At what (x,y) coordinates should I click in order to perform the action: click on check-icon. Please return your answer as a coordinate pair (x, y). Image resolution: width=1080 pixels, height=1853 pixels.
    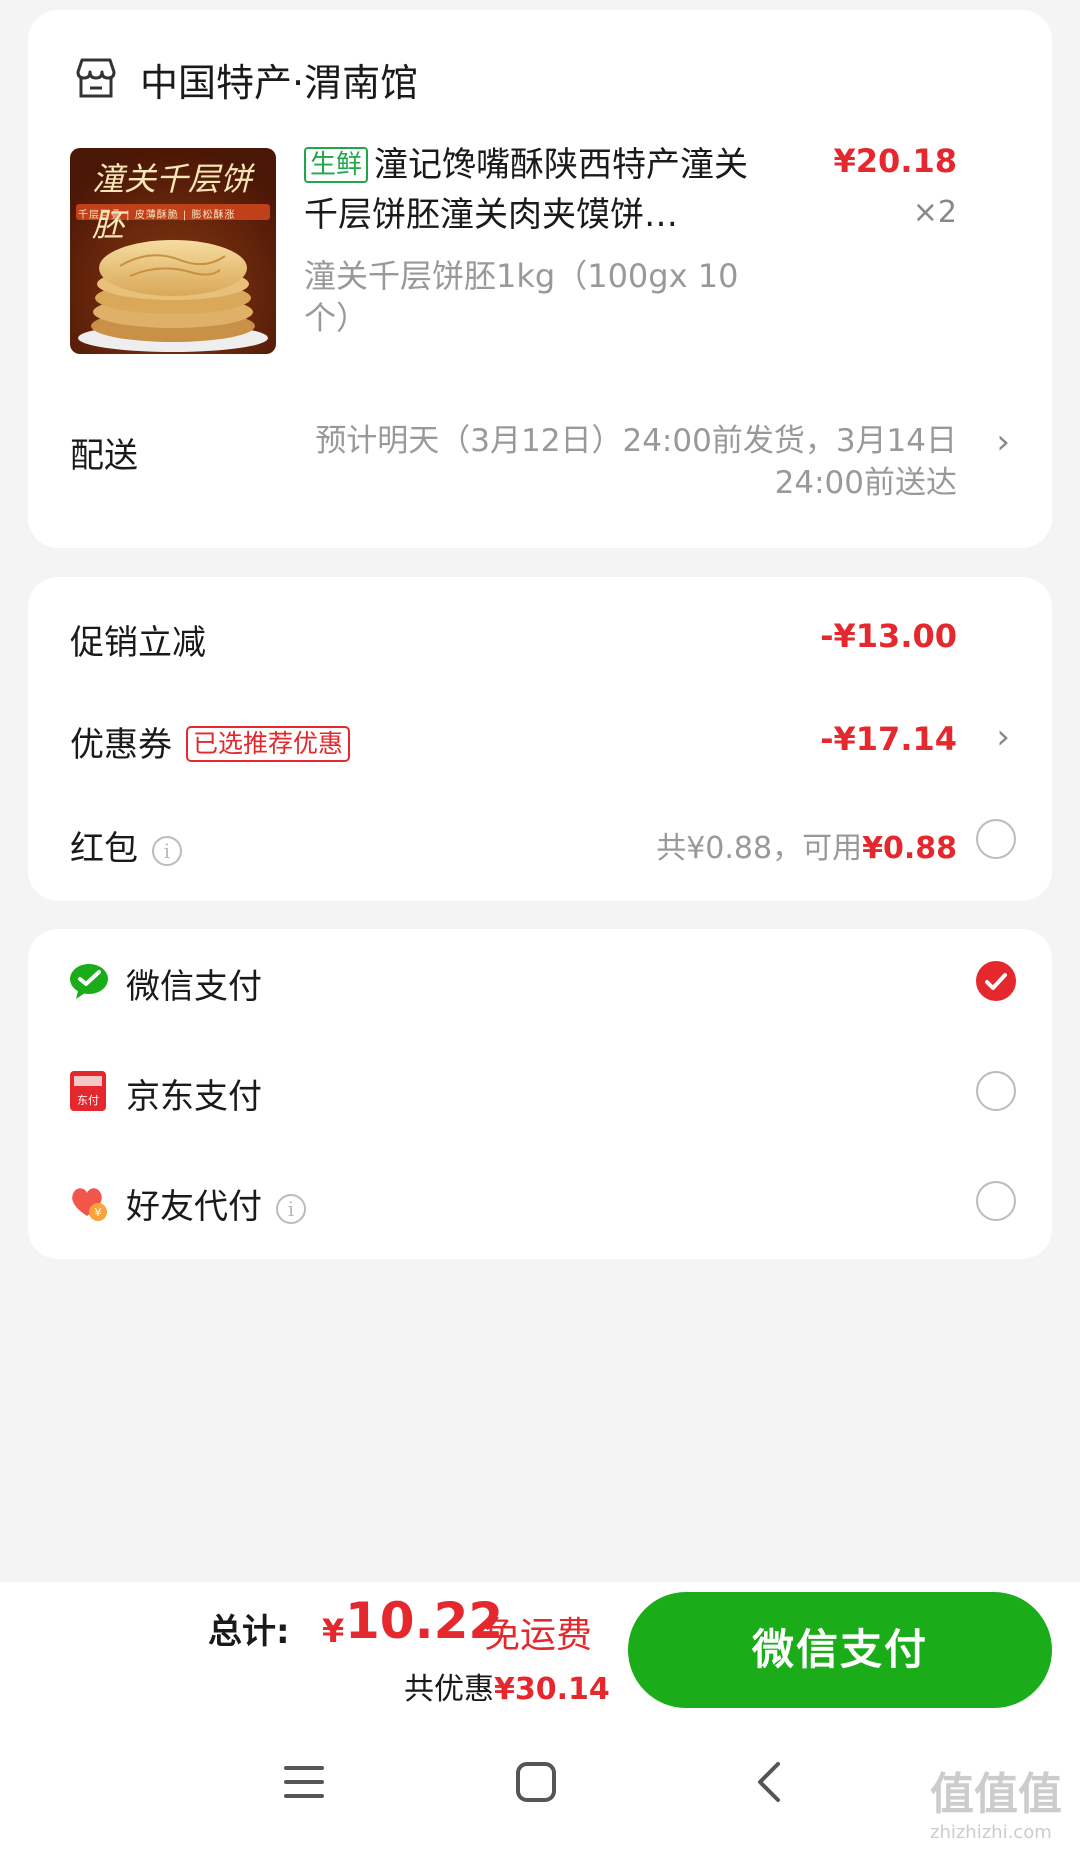
    Looking at the image, I should click on (996, 981).